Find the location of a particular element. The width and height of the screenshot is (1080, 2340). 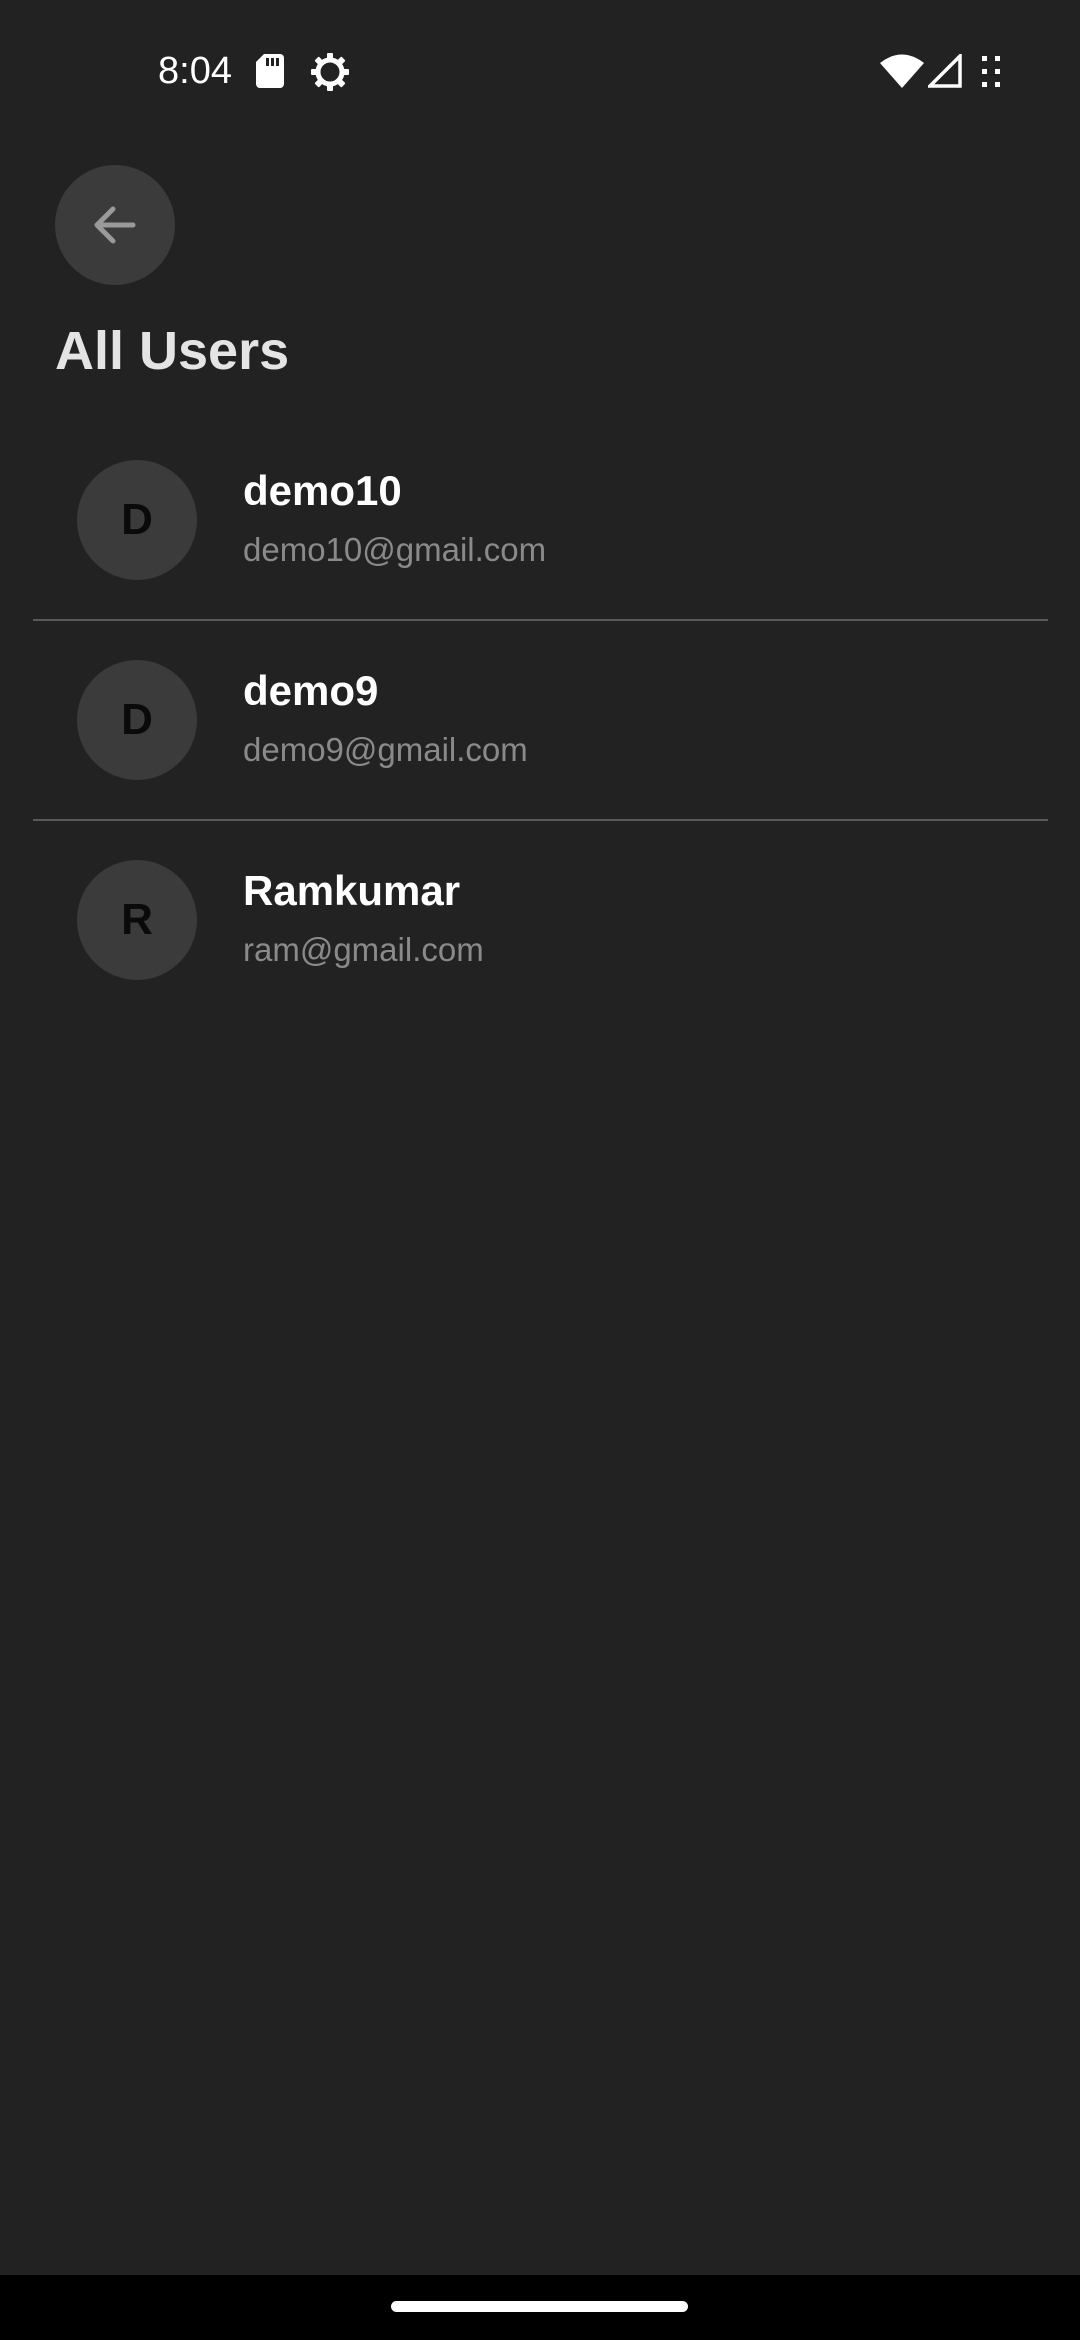

page-title: All Users is located at coordinates (172, 351).